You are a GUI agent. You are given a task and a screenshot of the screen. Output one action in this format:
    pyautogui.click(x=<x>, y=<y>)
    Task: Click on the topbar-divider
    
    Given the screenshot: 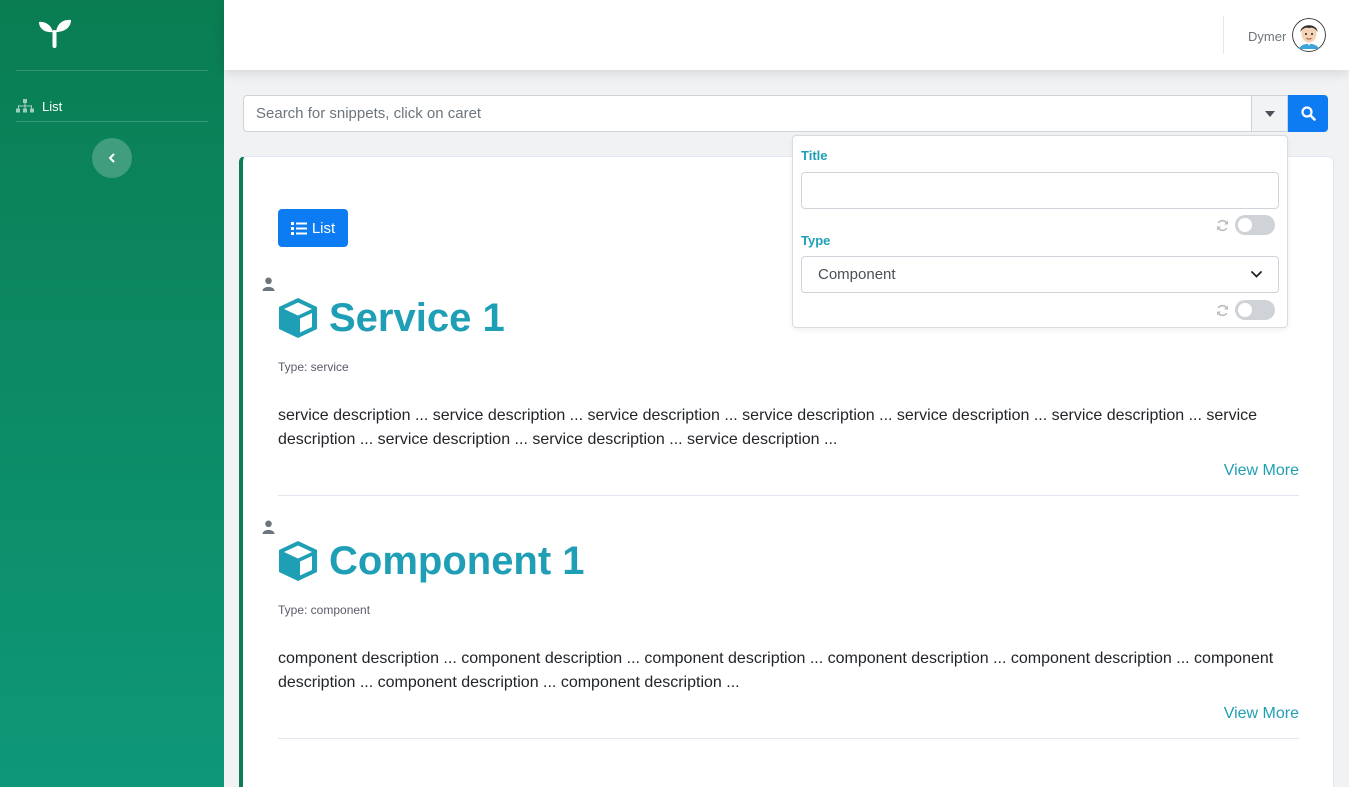 What is the action you would take?
    pyautogui.click(x=1223, y=35)
    